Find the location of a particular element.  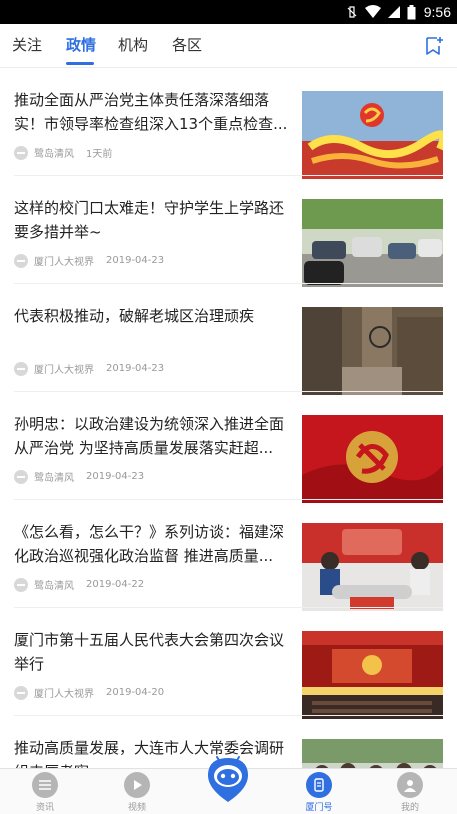

nav-label: 资讯 is located at coordinates (44, 808).